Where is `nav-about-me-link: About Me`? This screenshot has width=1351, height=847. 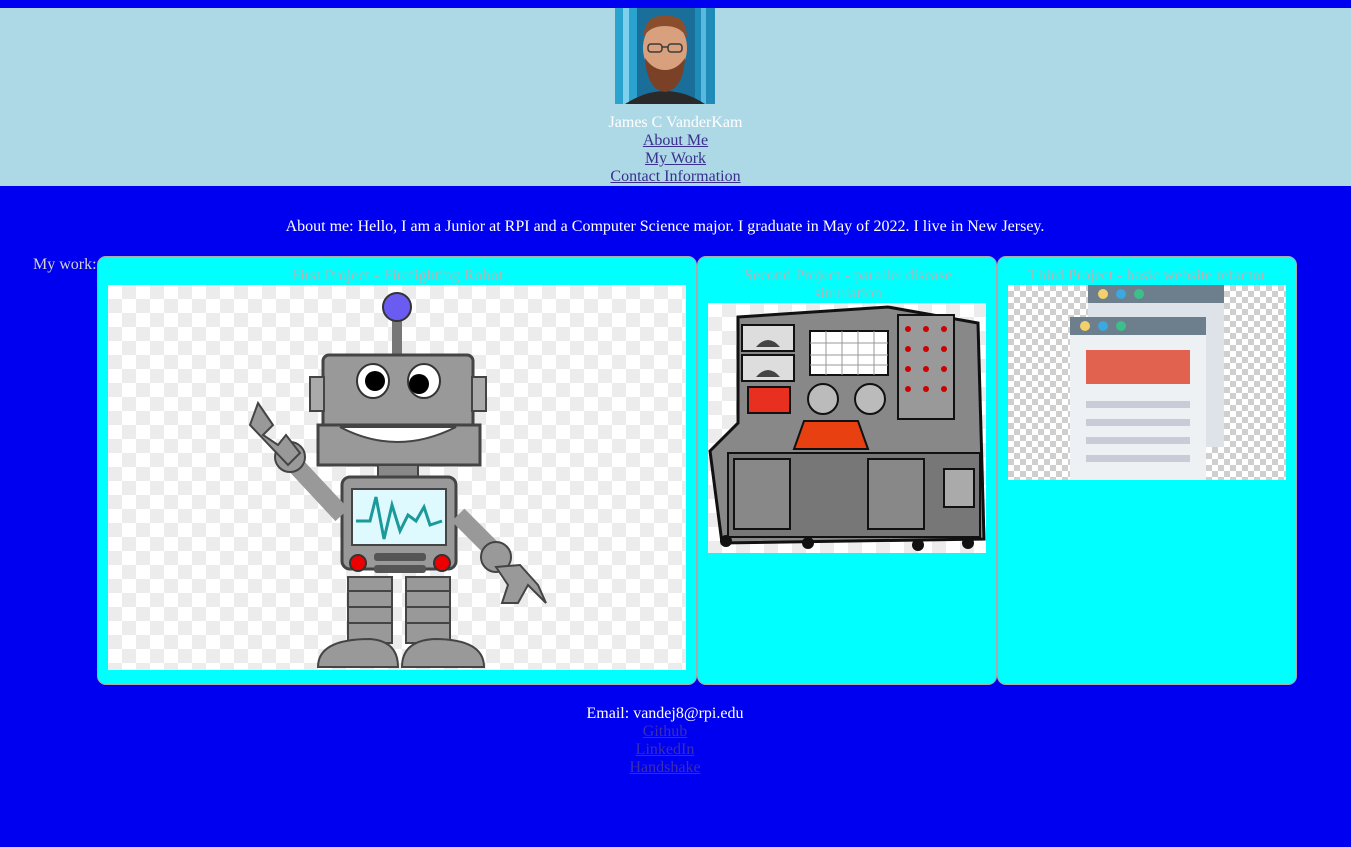
nav-about-me-link: About Me is located at coordinates (675, 140).